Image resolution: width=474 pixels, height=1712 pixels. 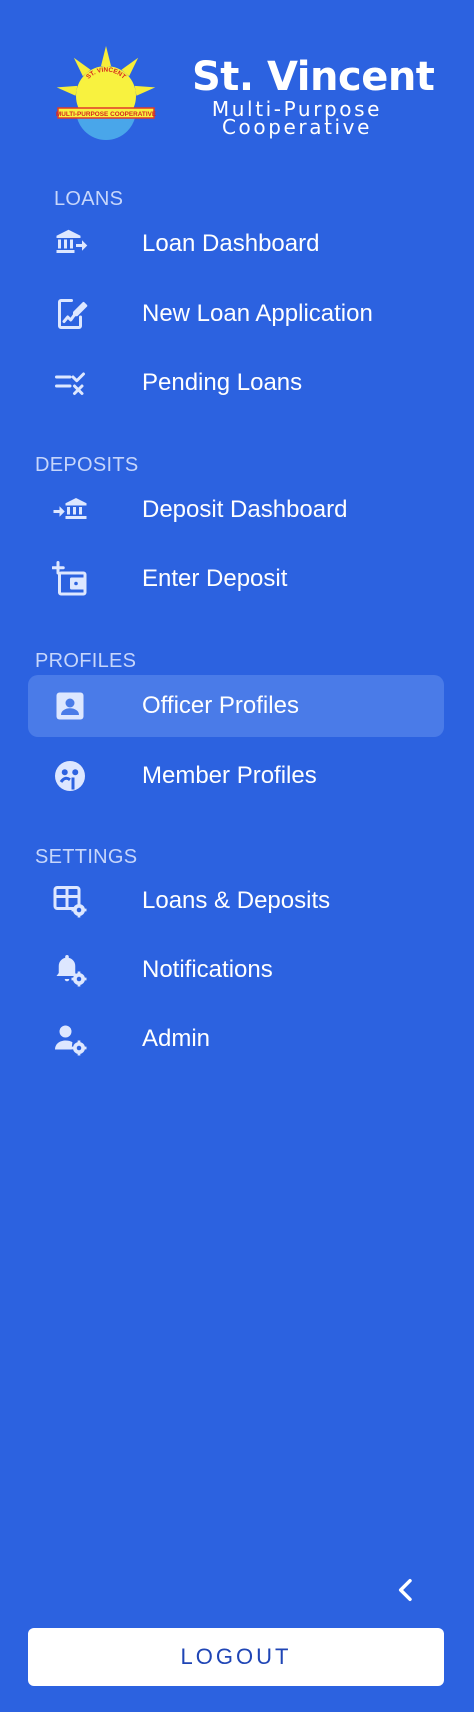 I want to click on brand-logo: MULTI-PURPOSE COOPERATIVE ST. VINCENT, so click(x=106, y=92).